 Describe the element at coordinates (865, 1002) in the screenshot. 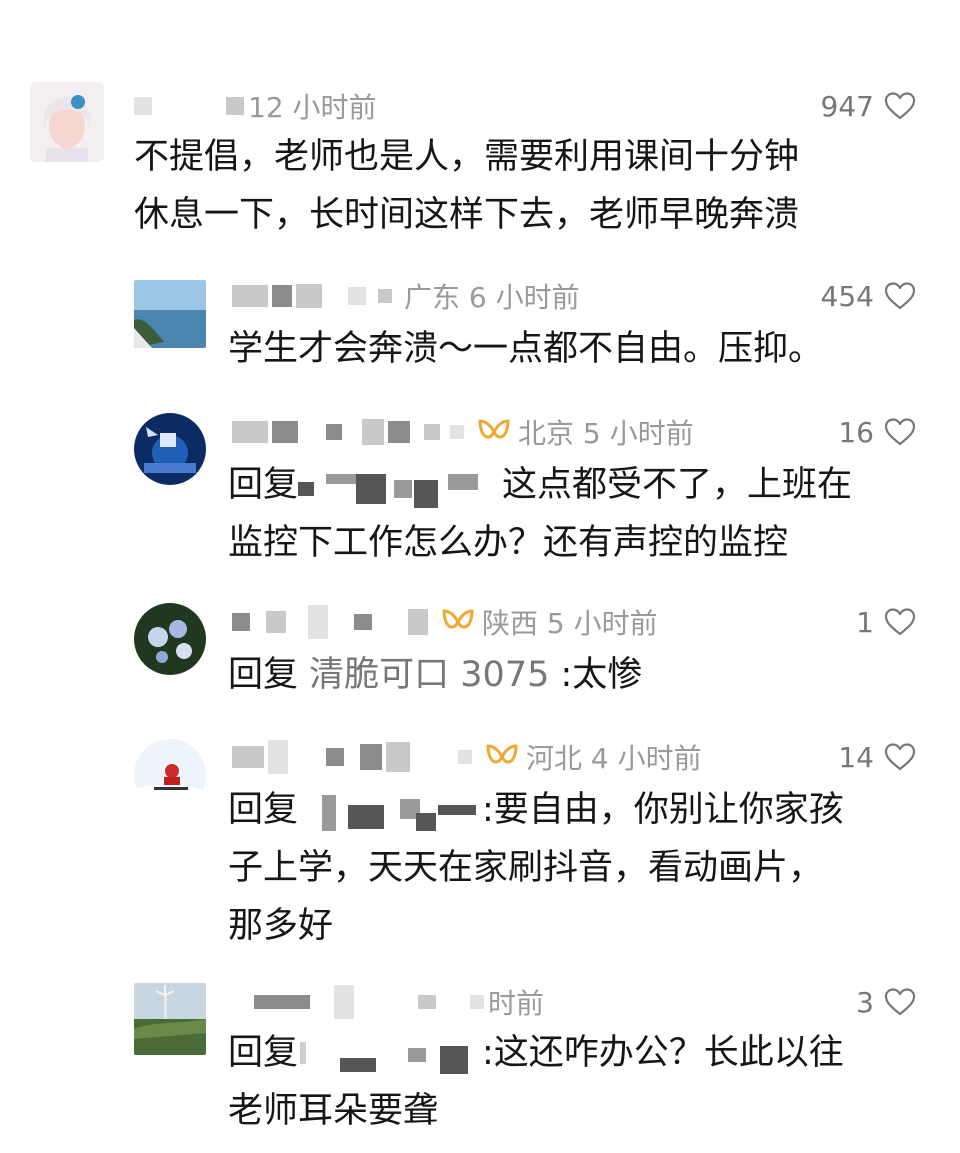

I see `like-count: 3` at that location.